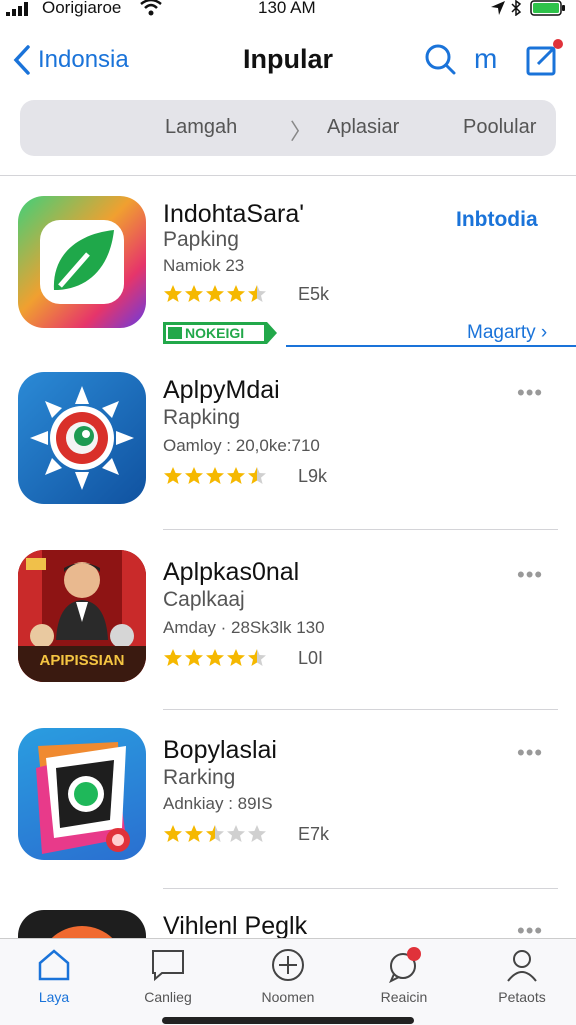  Describe the element at coordinates (244, 627) in the screenshot. I see `app-meta: Amday · 28Sk3lk 130` at that location.